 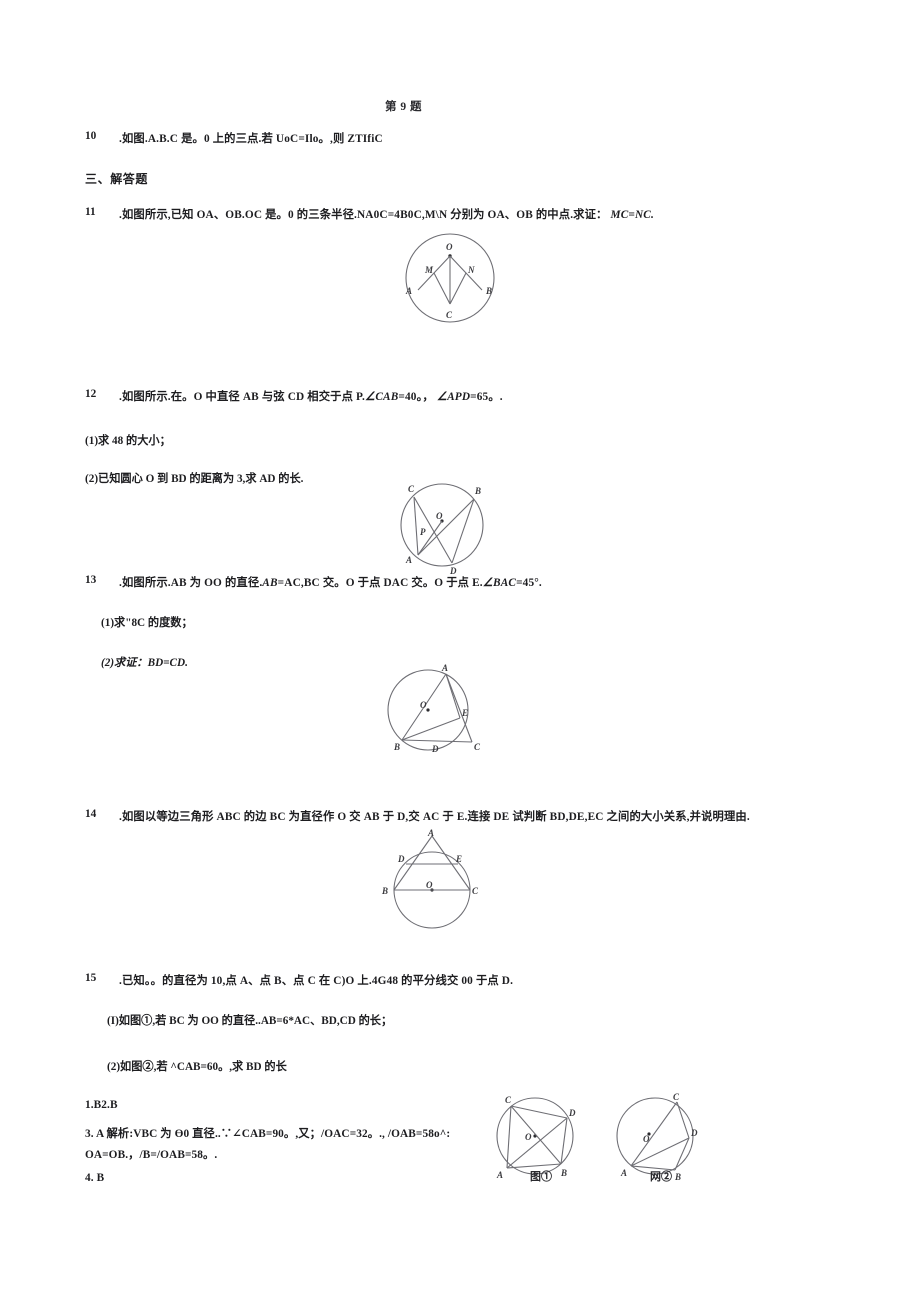 I want to click on question-number-14: 14, so click(x=91, y=814).